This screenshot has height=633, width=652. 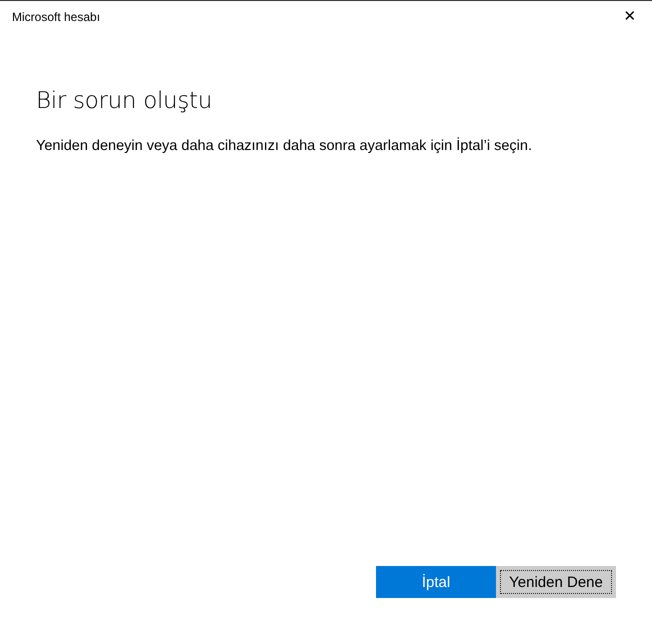 I want to click on cancel-button: İptal, so click(x=436, y=582).